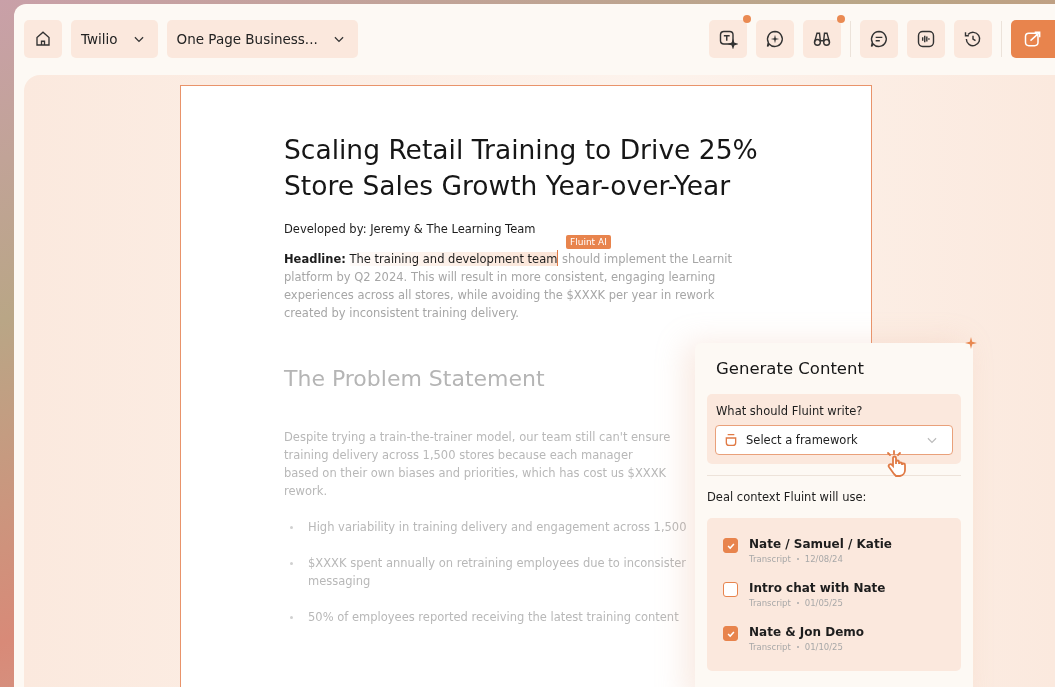  I want to click on comment-button, so click(879, 39).